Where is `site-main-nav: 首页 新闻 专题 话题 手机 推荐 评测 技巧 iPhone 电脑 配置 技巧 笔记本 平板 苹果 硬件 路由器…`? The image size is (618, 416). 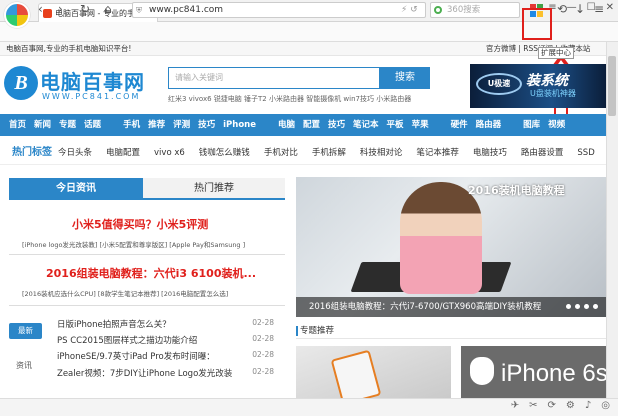 site-main-nav: 首页 新闻 专题 话题 手机 推荐 评测 技巧 iPhone 电脑 配置 技巧 笔记本 平板 苹果 硬件 路由器… is located at coordinates (303, 125).